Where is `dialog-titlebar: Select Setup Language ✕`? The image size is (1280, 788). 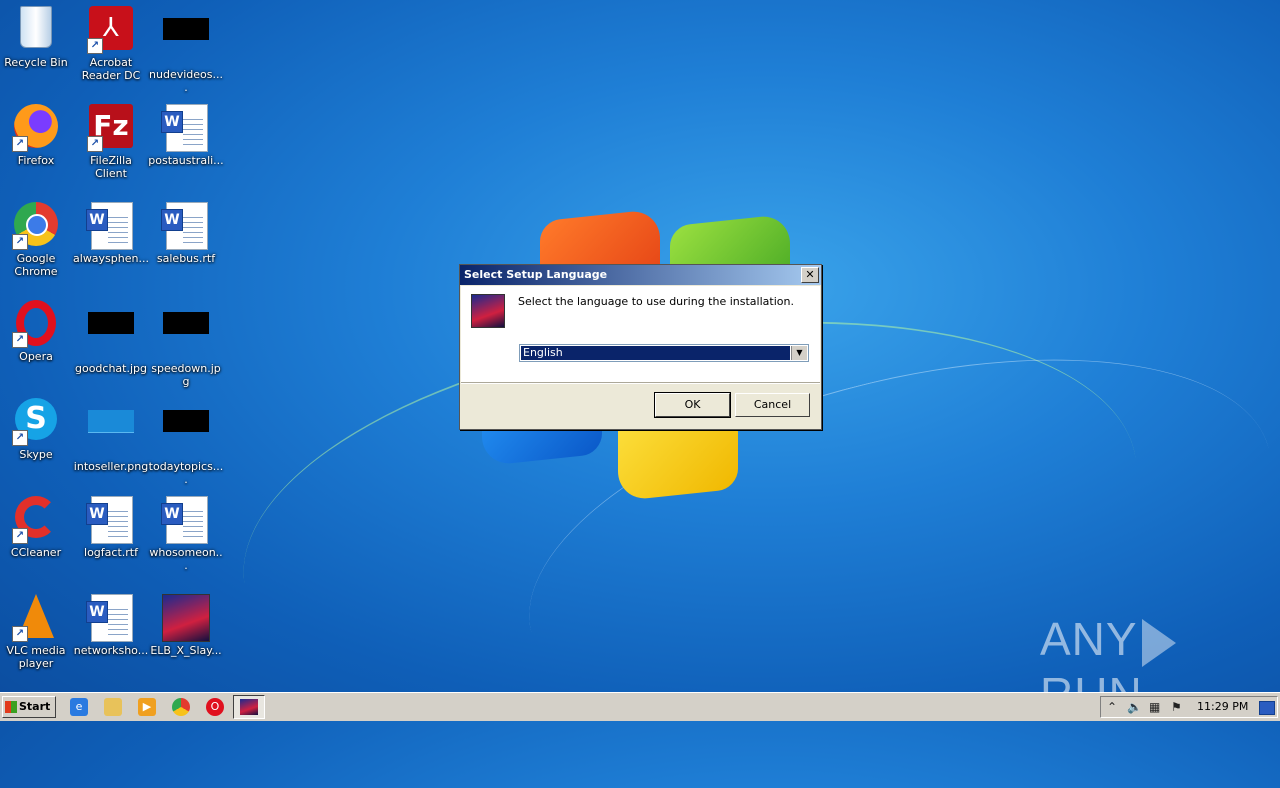
dialog-titlebar: Select Setup Language ✕ is located at coordinates (640, 275).